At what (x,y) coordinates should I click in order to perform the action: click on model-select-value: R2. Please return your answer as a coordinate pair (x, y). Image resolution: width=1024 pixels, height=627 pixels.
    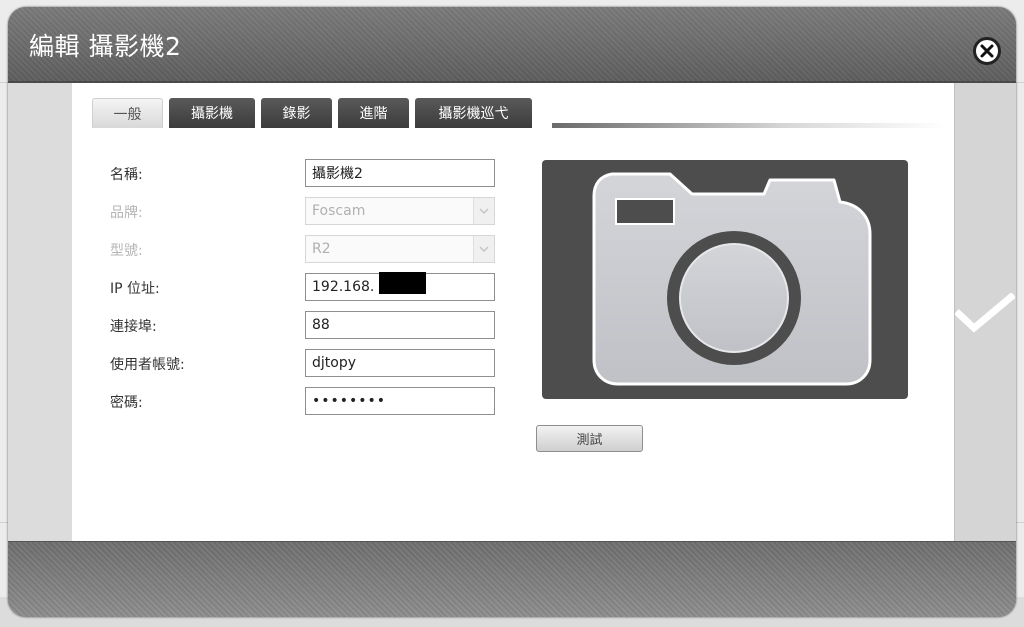
    Looking at the image, I should click on (321, 249).